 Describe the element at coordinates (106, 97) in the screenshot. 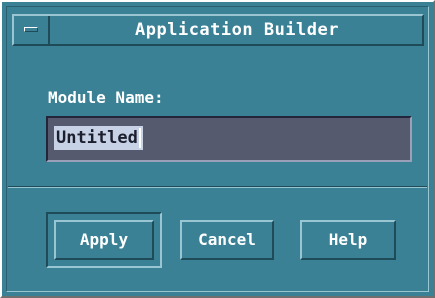

I see `module-name-label: Module Name:` at that location.